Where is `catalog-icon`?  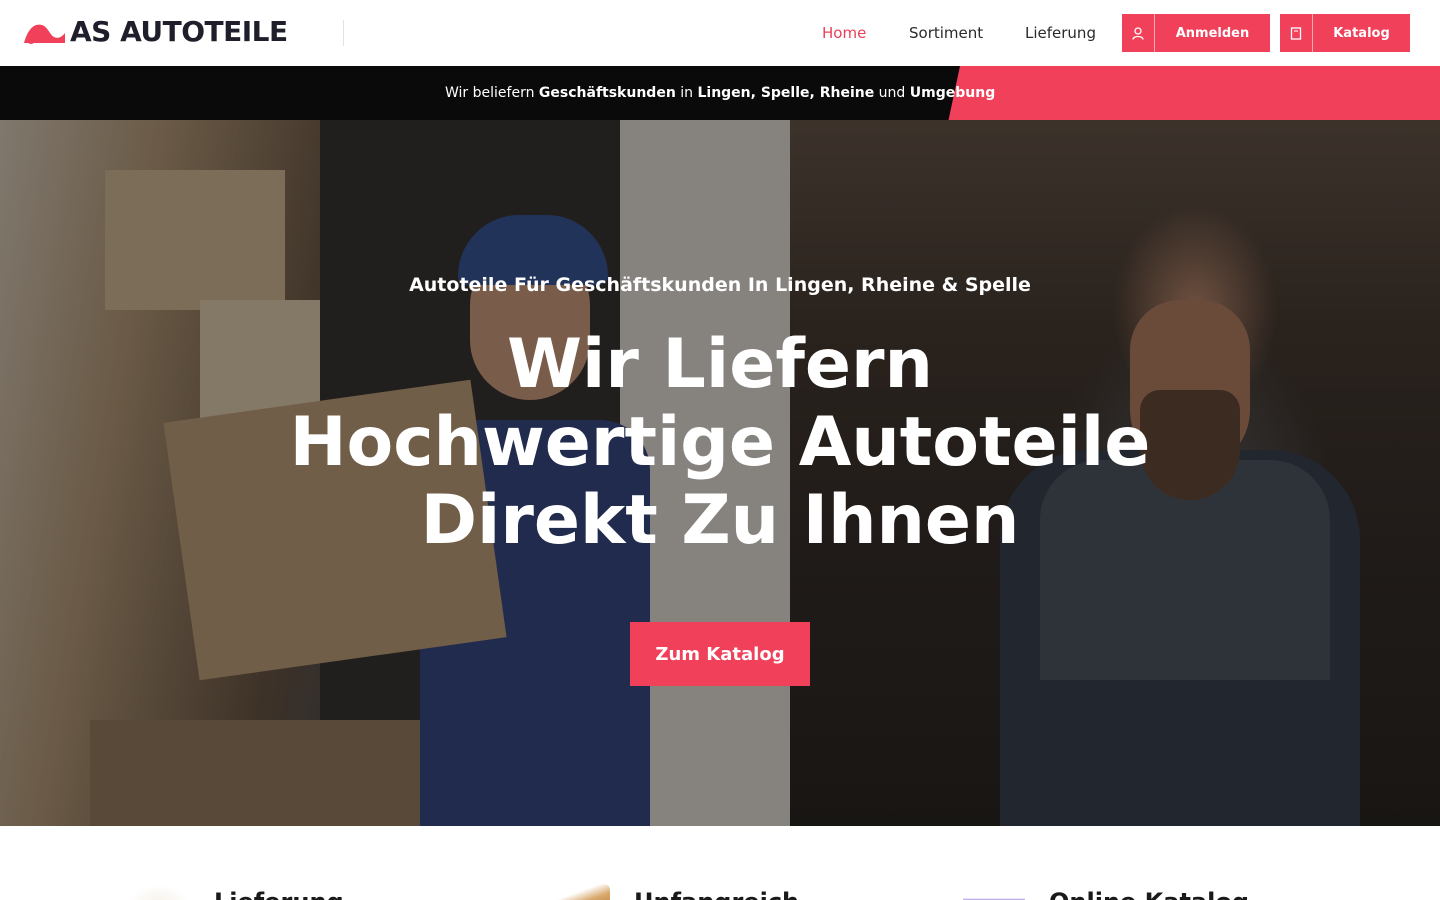
catalog-icon is located at coordinates (994, 892).